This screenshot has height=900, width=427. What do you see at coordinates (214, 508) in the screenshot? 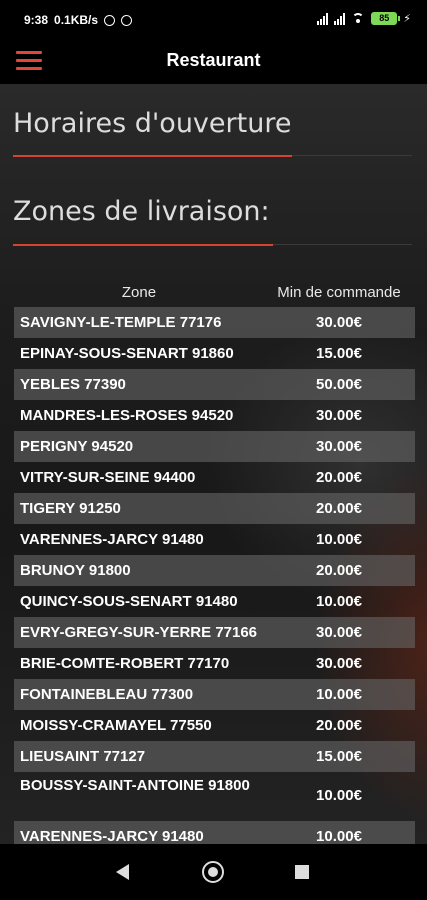
I see `table-row: TIGERY 91250 20.00€` at bounding box center [214, 508].